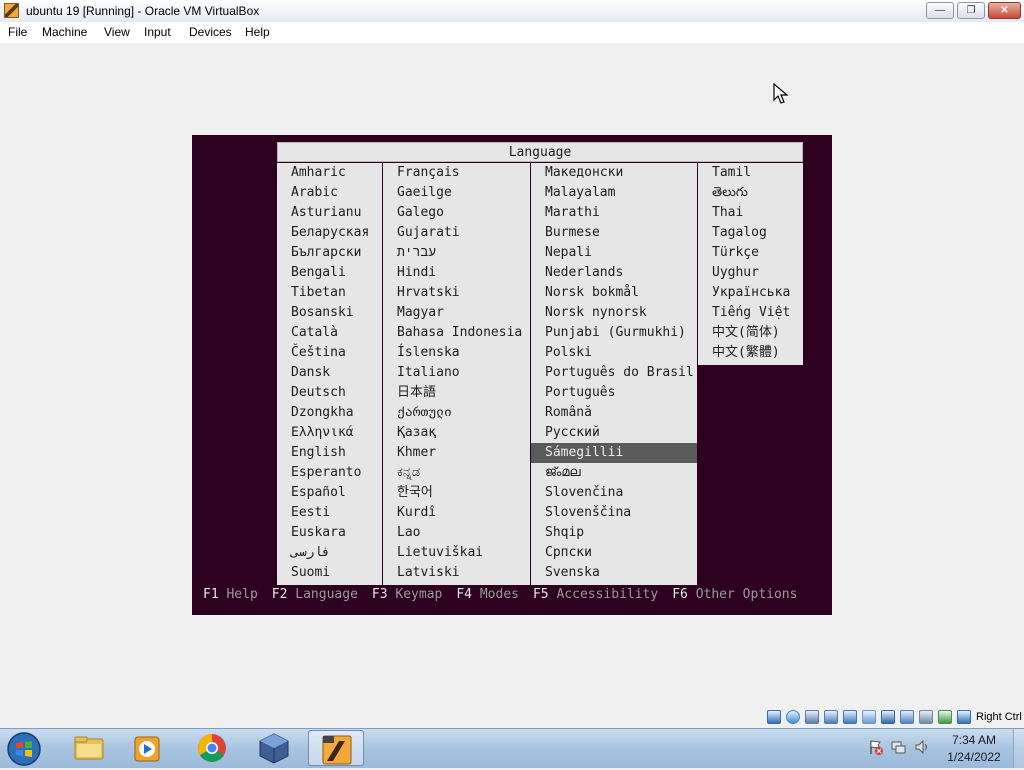 The height and width of the screenshot is (770, 1024). Describe the element at coordinates (487, 594) in the screenshot. I see `function-key-f4: F4 Modes` at that location.